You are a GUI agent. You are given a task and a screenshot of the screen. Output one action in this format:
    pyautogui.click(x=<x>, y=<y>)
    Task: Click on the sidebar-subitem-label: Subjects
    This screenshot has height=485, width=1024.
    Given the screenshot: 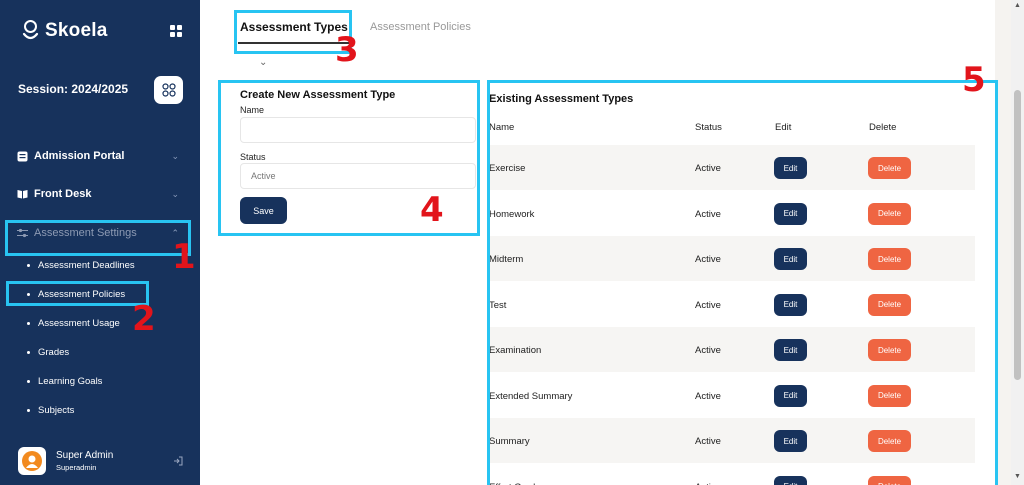 What is the action you would take?
    pyautogui.click(x=56, y=410)
    